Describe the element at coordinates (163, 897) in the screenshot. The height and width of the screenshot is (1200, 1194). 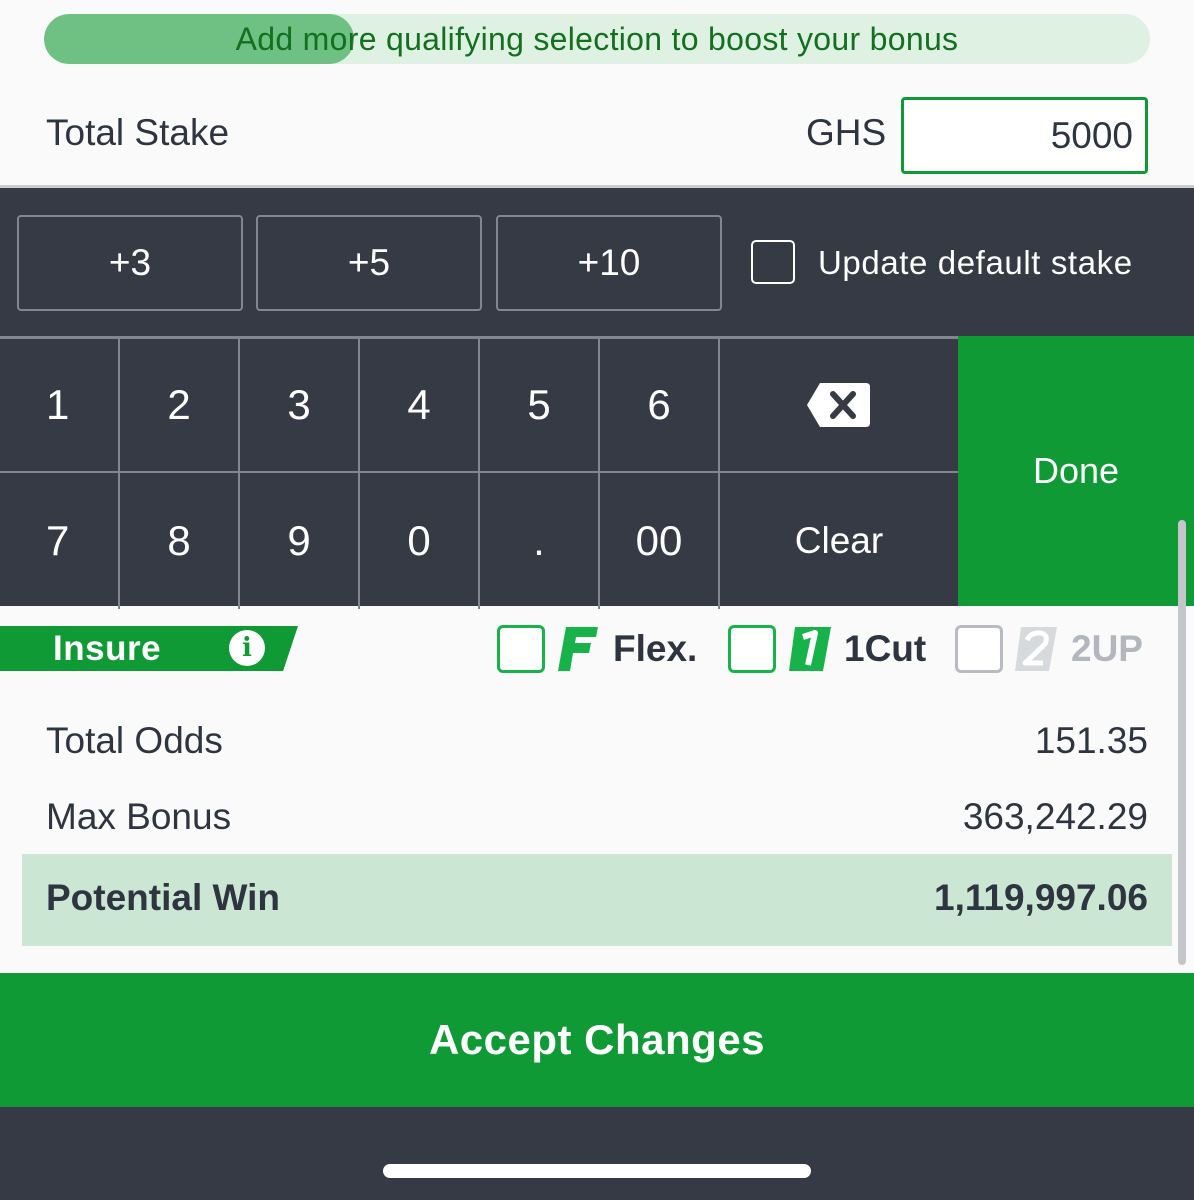
I see `potential-win-label: Potential Win` at that location.